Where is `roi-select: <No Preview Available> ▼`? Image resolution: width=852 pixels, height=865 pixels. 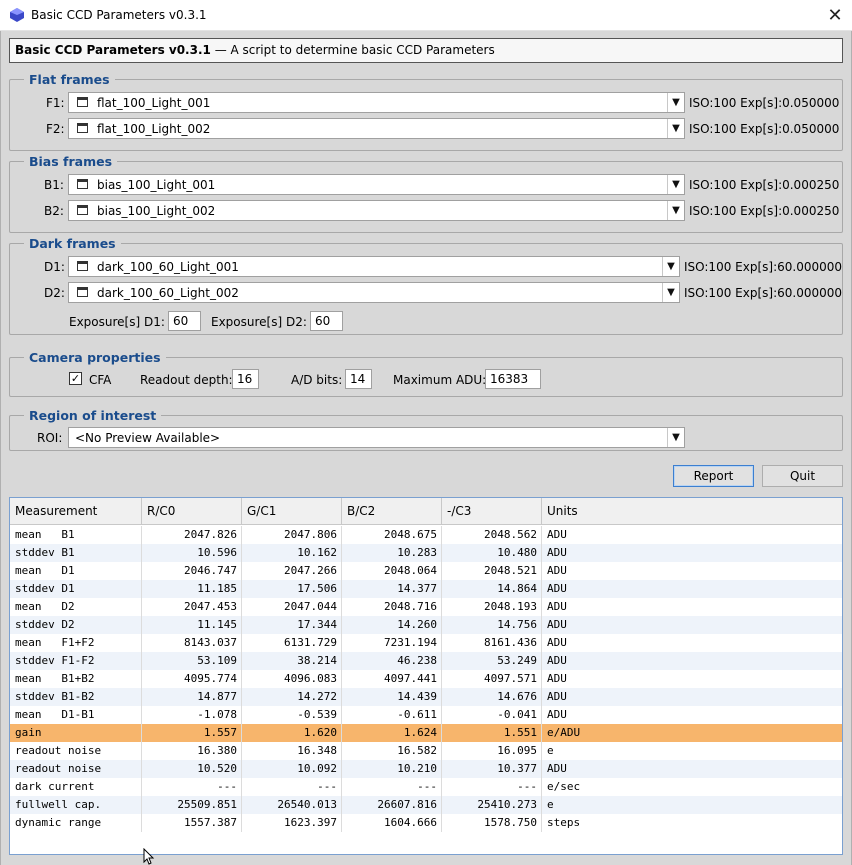
roi-select: <No Preview Available> ▼ is located at coordinates (376, 437).